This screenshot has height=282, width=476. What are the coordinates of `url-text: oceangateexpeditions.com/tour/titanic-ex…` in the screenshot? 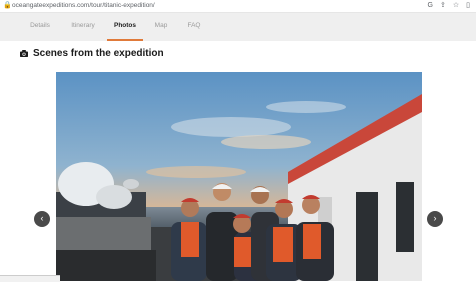 It's located at (83, 6).